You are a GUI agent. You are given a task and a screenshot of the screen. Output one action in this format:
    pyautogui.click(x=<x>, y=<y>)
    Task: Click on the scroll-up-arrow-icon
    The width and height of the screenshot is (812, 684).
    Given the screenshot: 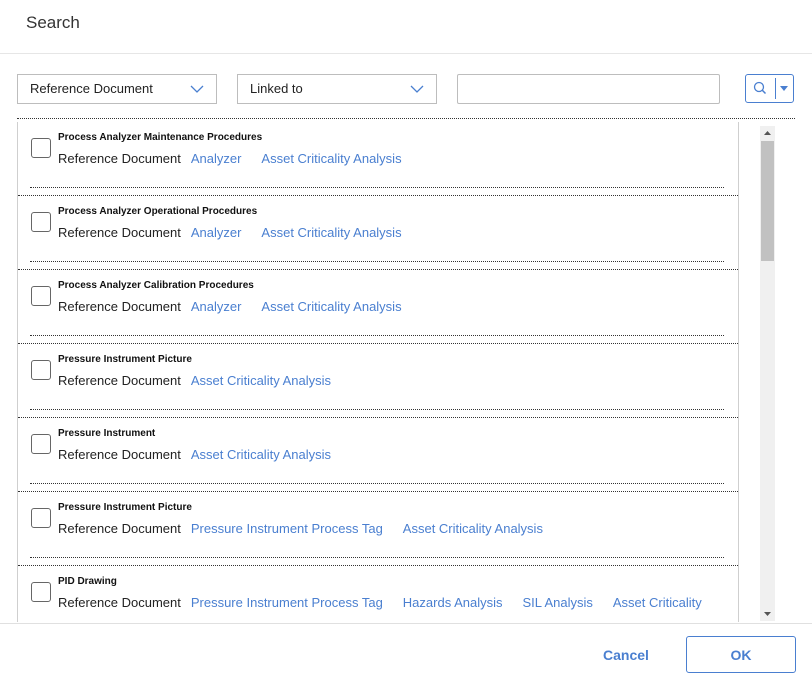 What is the action you would take?
    pyautogui.click(x=767, y=133)
    